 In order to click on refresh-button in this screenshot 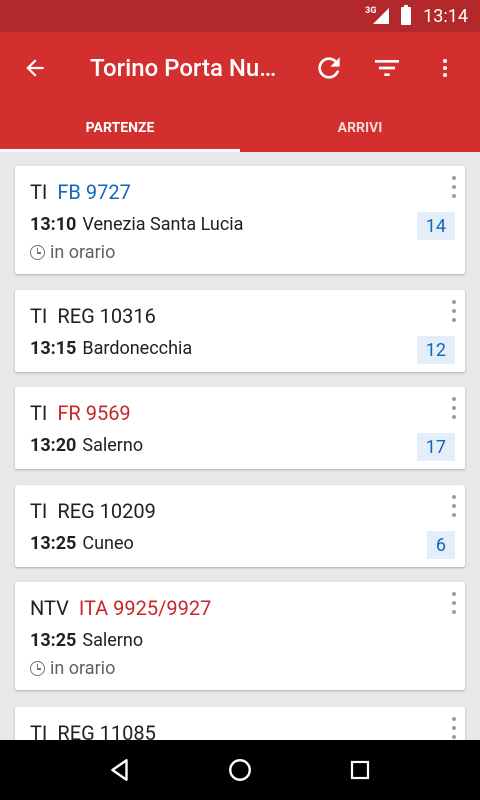, I will do `click(329, 68)`.